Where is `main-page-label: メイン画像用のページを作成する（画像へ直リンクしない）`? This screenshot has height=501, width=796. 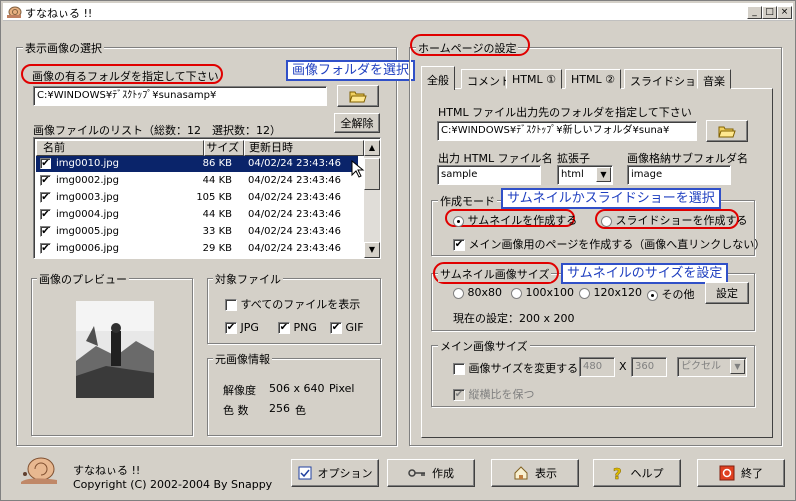
main-page-label: メイン画像用のページを作成する（画像へ直リンクしない） is located at coordinates (617, 244).